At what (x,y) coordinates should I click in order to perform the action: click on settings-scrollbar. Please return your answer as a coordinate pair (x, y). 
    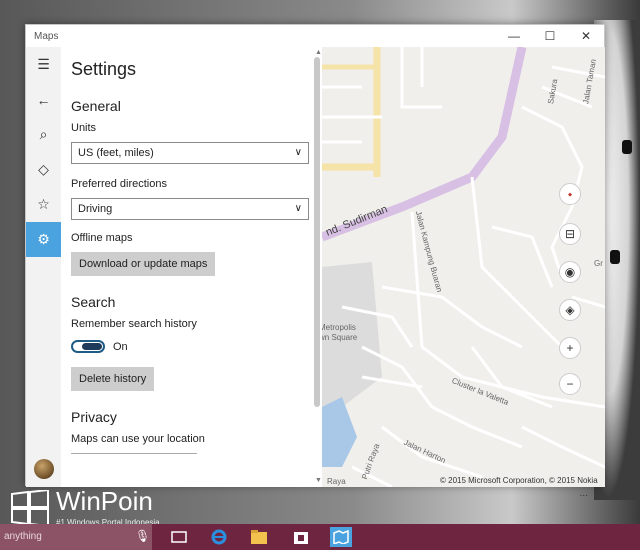
    Looking at the image, I should click on (317, 232).